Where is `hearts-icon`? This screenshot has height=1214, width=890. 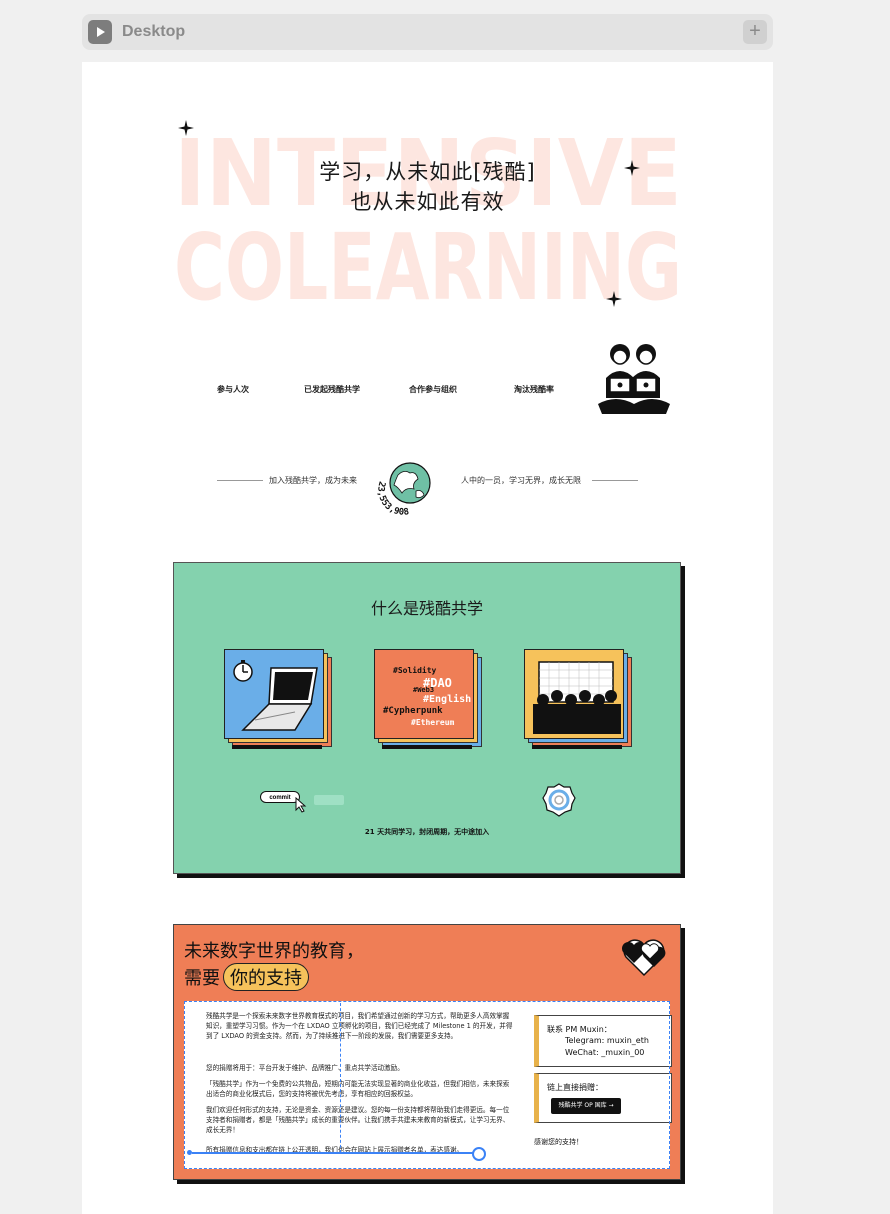 hearts-icon is located at coordinates (643, 958).